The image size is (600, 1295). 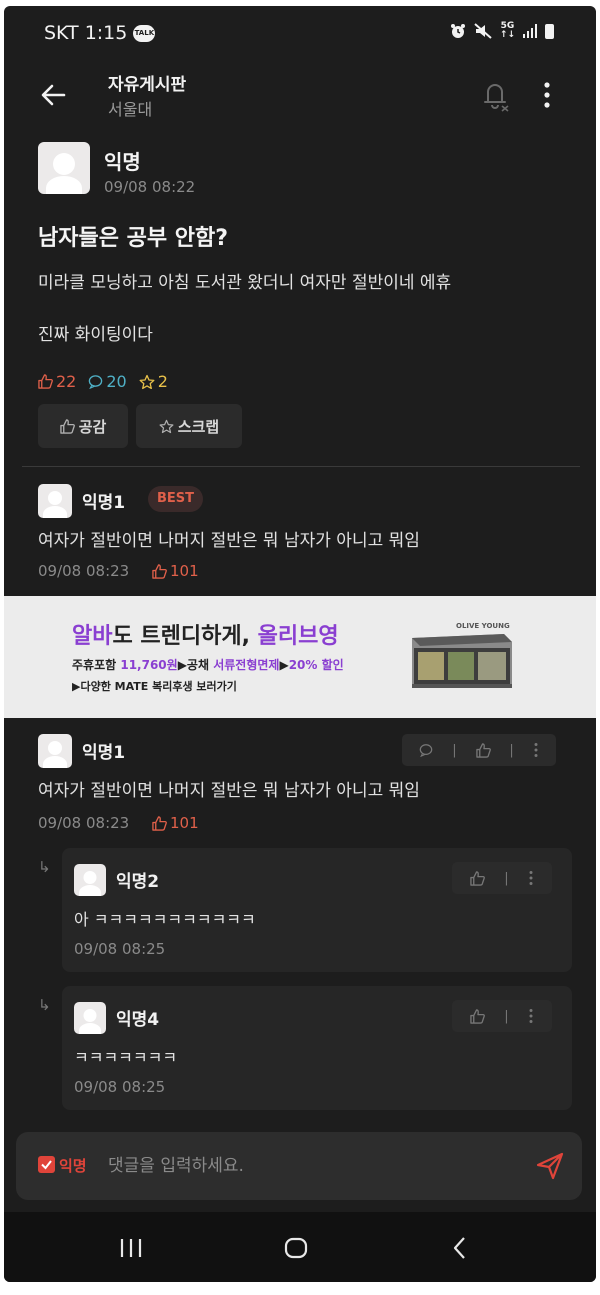 What do you see at coordinates (189, 426) in the screenshot?
I see `scrap-button: 스크랩` at bounding box center [189, 426].